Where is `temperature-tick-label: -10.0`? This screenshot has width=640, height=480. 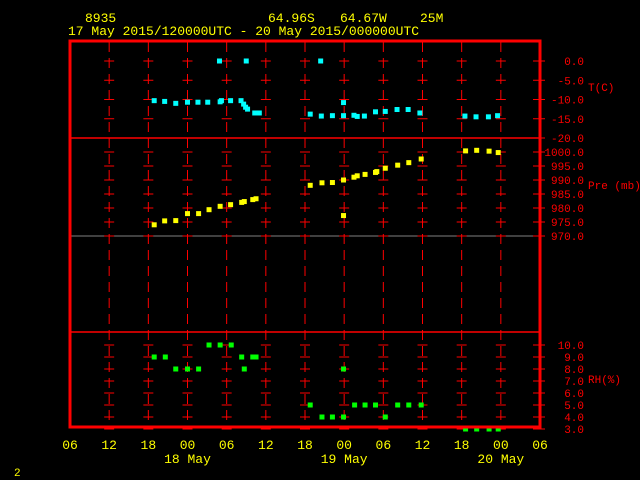 temperature-tick-label: -10.0 is located at coordinates (567, 102).